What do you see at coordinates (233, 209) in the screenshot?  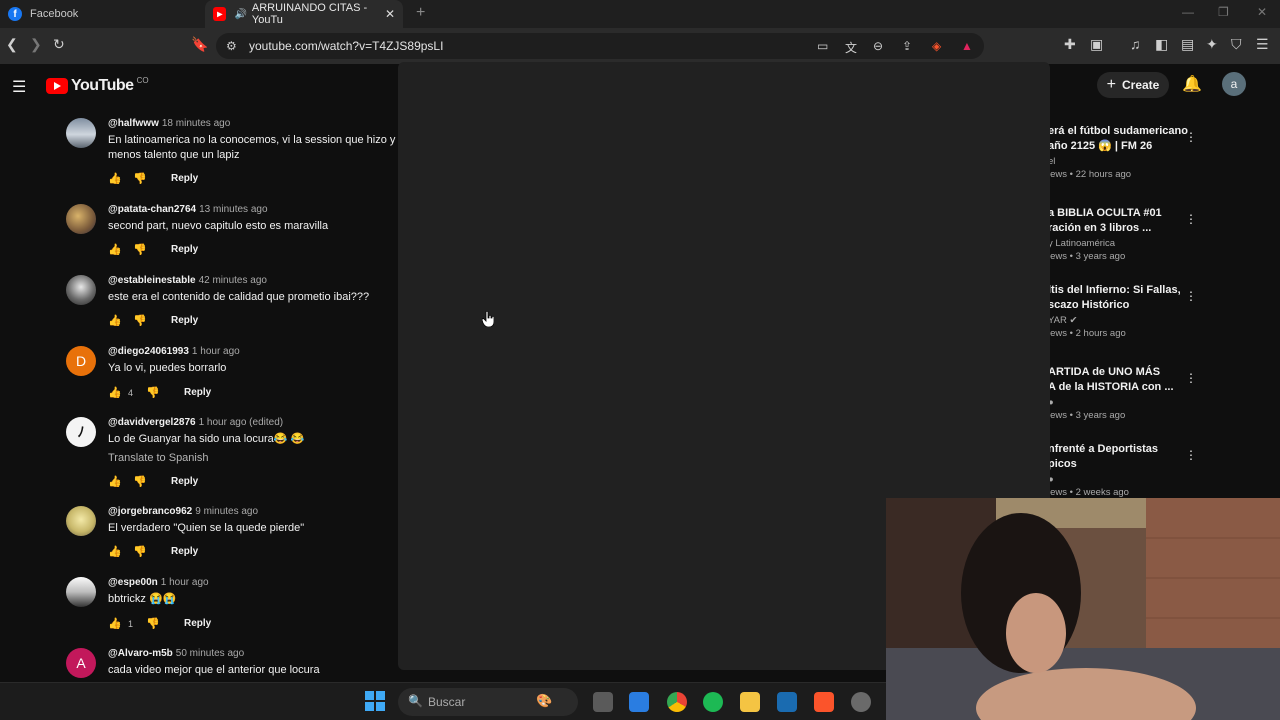 I see `comment-time: 13 minutes ago` at bounding box center [233, 209].